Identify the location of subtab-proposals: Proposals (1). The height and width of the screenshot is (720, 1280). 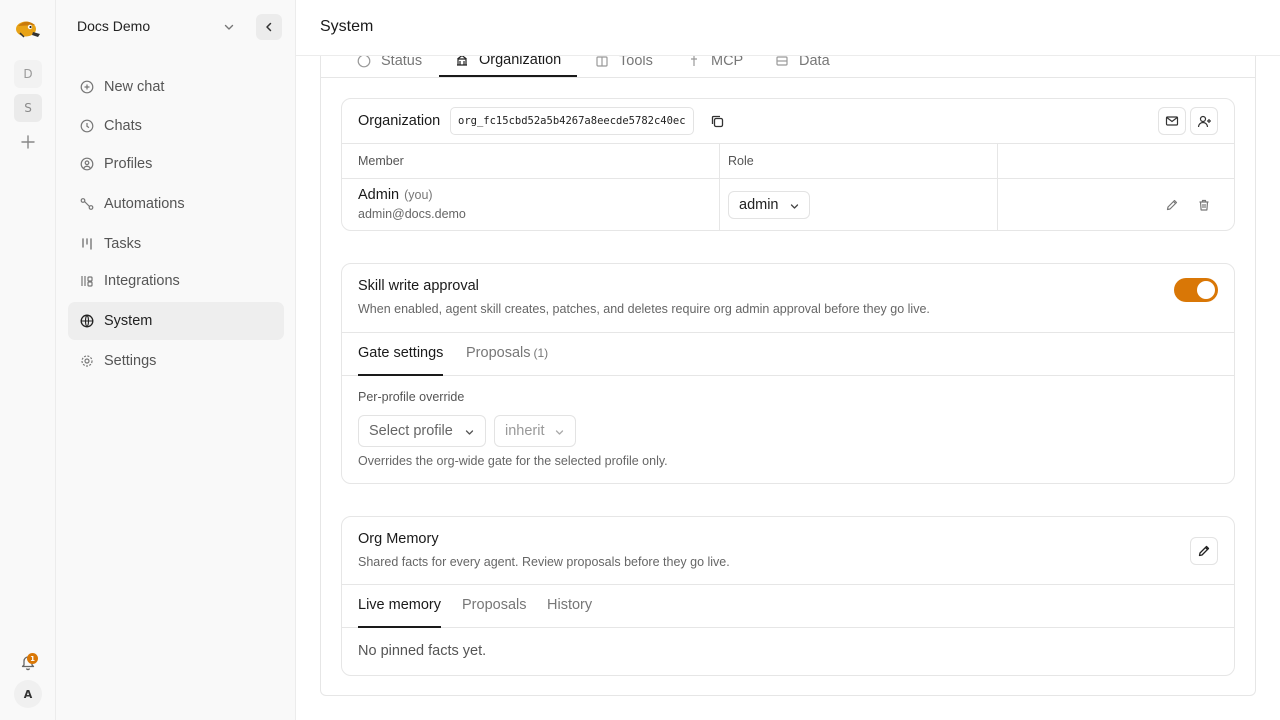
(507, 360).